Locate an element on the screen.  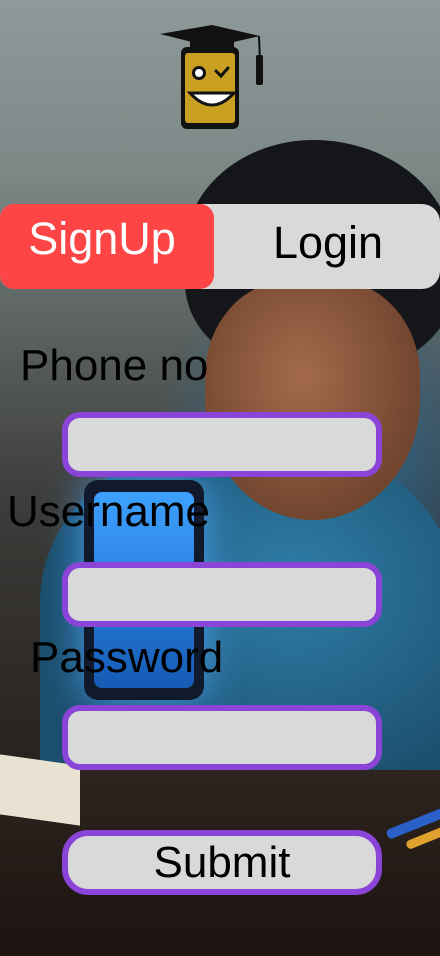
submit-button: Submit is located at coordinates (222, 862).